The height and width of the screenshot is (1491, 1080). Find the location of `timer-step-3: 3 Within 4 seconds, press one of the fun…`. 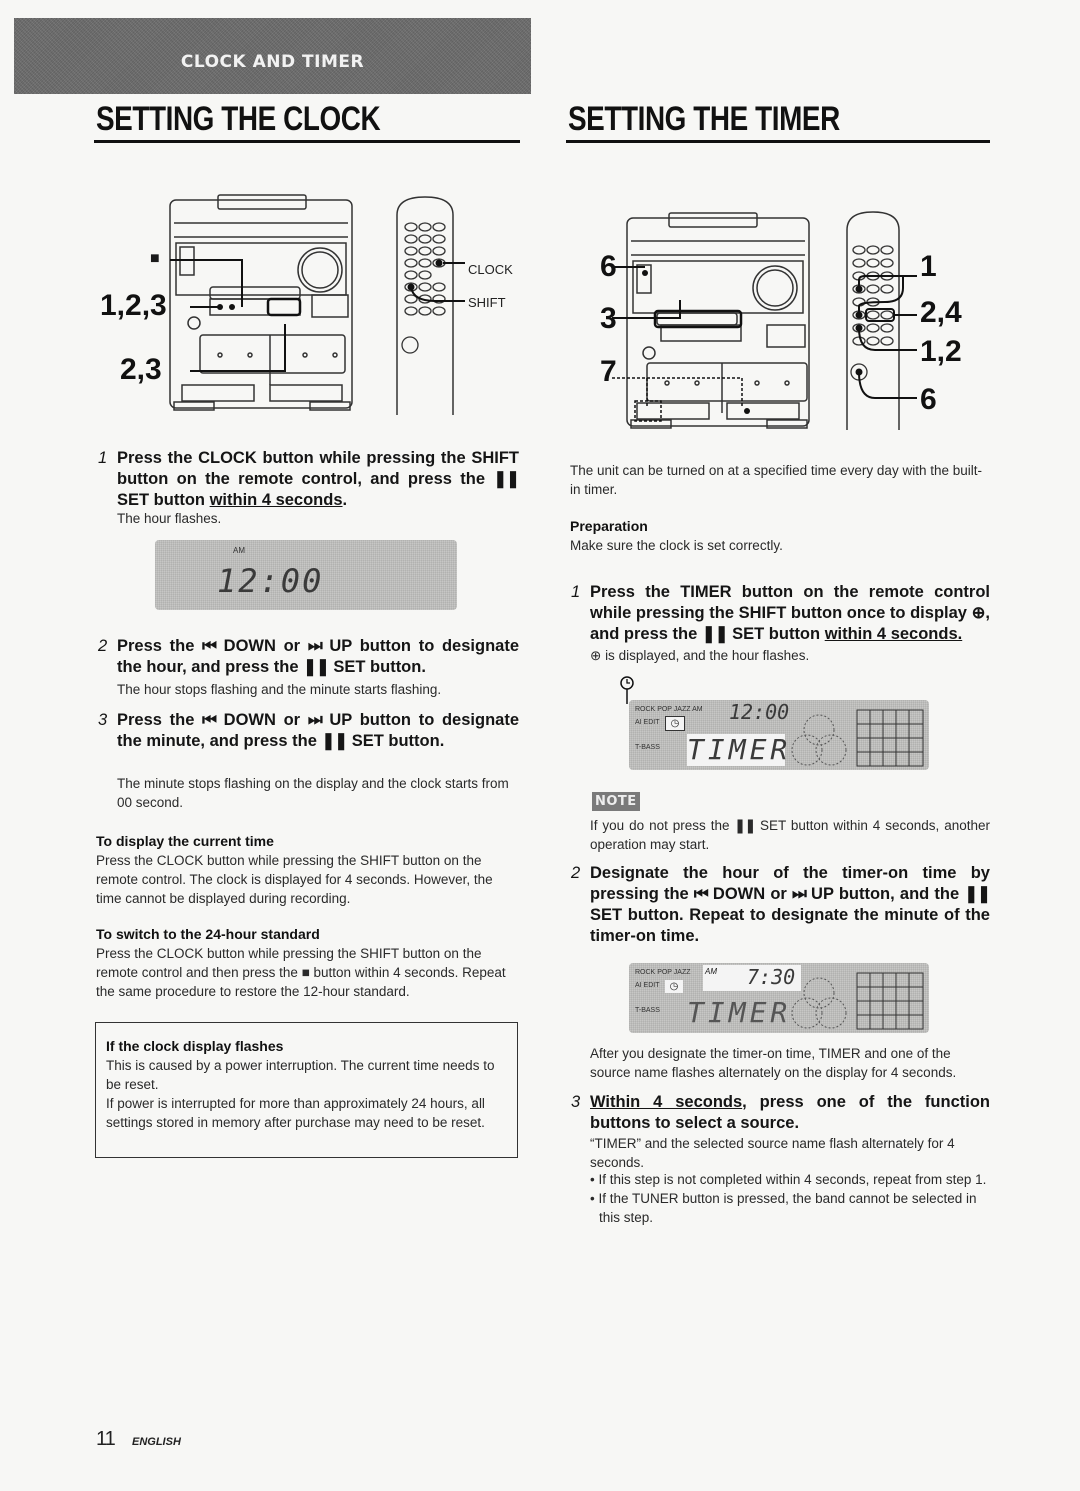

timer-step-3: 3 Within 4 seconds, press one of the fun… is located at coordinates (780, 1112).